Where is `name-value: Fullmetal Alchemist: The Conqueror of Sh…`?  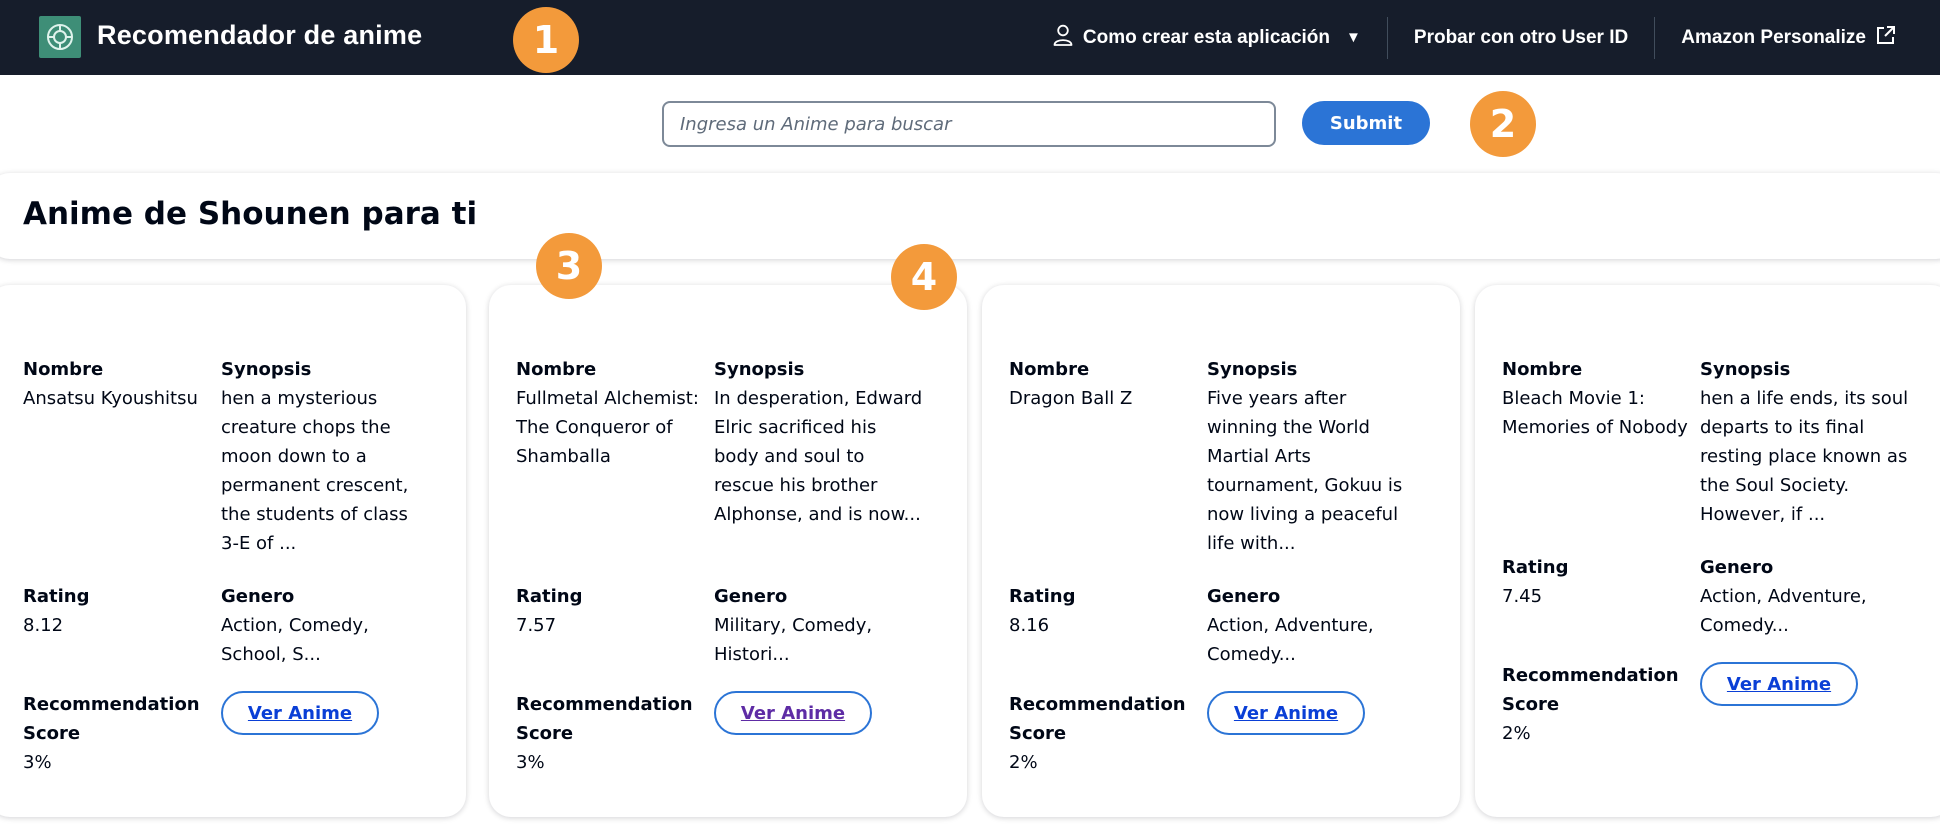
name-value: Fullmetal Alchemist: The Conqueror of Sh… is located at coordinates (607, 427).